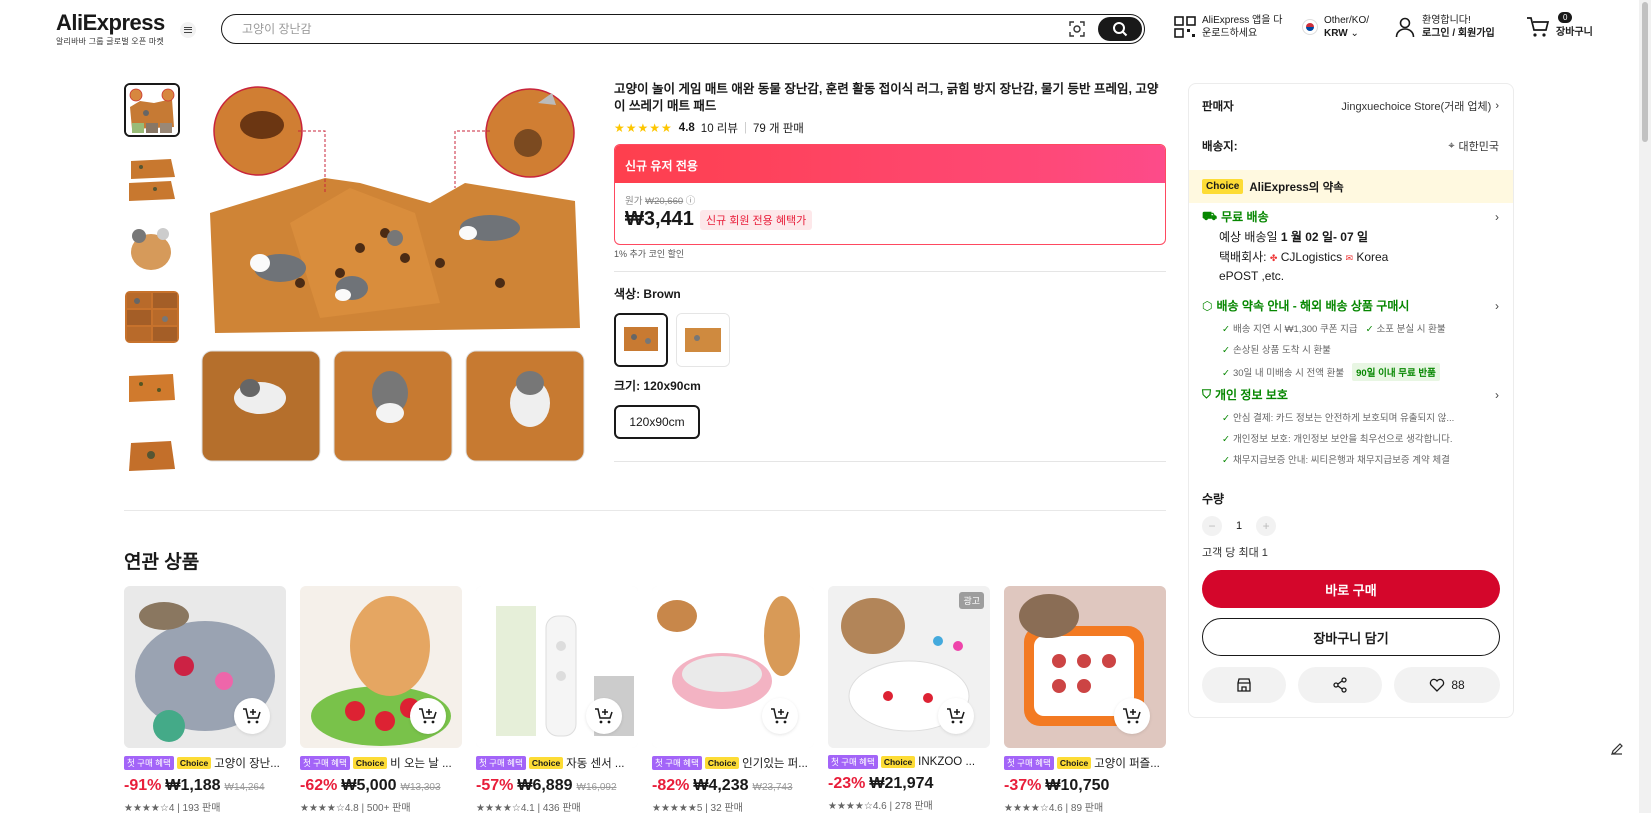  Describe the element at coordinates (1538, 26) in the screenshot. I see `cart-icon` at that location.